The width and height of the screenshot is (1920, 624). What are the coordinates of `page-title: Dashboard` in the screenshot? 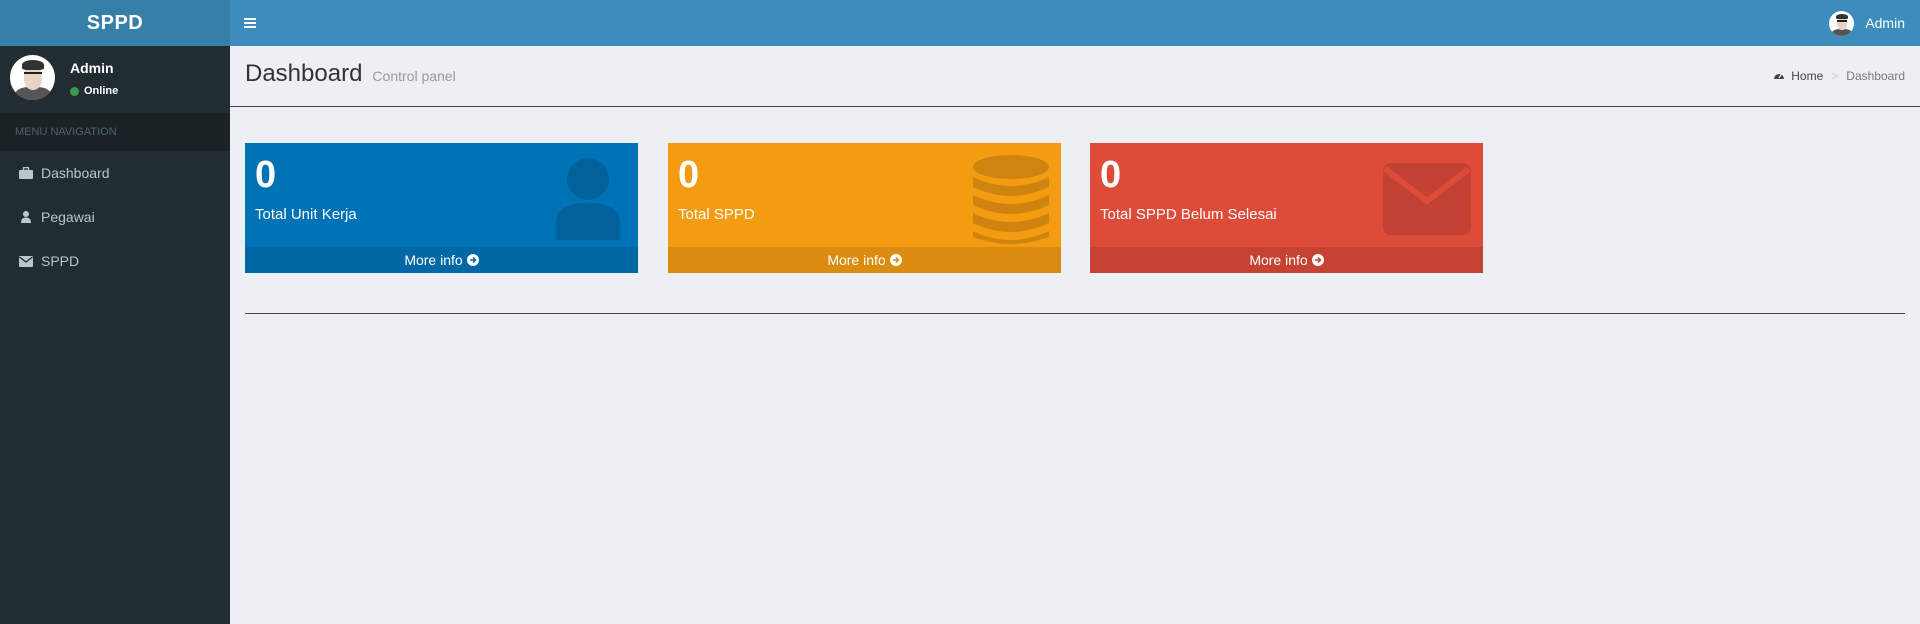 It's located at (304, 73).